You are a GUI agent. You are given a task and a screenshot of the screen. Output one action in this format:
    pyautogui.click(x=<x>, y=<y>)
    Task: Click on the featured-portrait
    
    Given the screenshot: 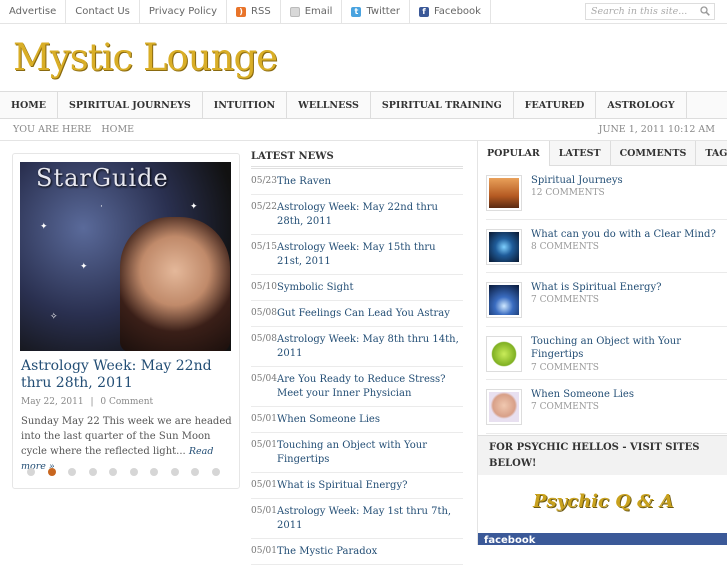 What is the action you would take?
    pyautogui.click(x=175, y=284)
    